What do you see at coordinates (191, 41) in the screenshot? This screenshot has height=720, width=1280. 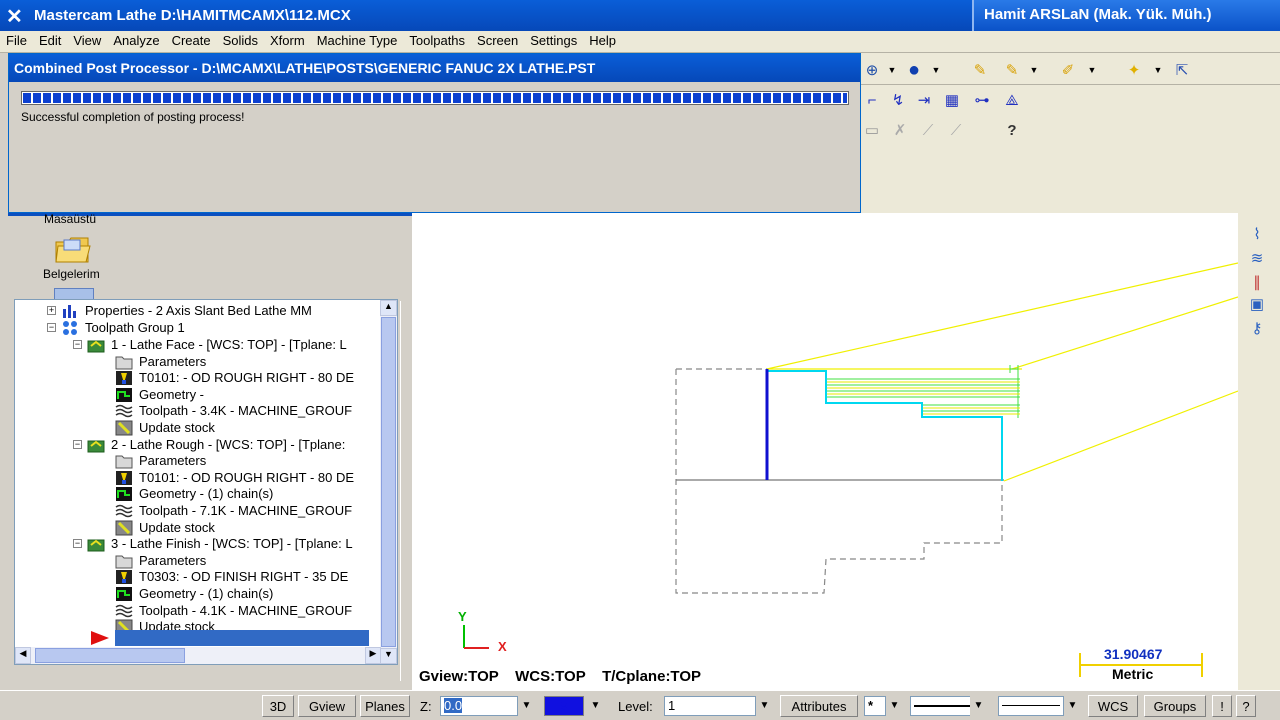 I see `menu-create: Create` at bounding box center [191, 41].